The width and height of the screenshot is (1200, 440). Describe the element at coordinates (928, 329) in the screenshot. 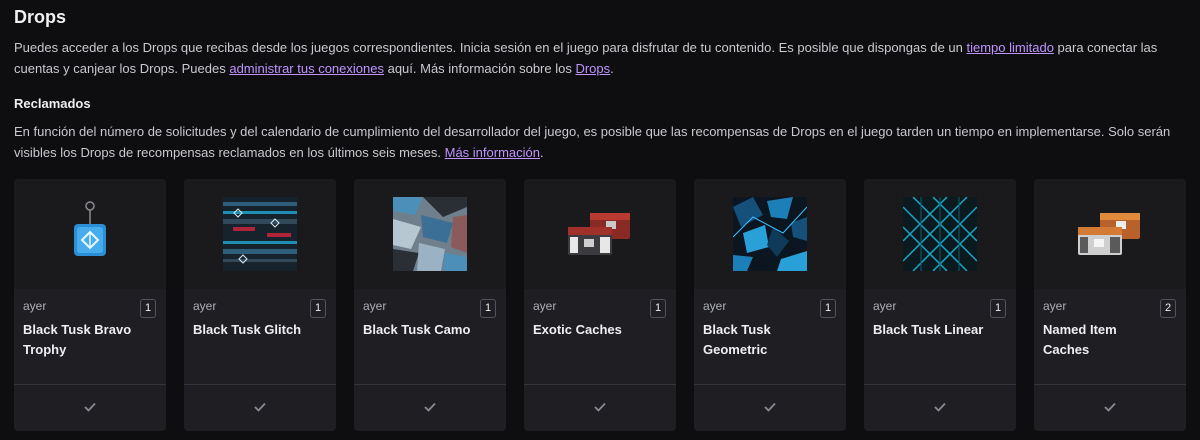

I see `drop-name: Black Tusk Linear` at that location.